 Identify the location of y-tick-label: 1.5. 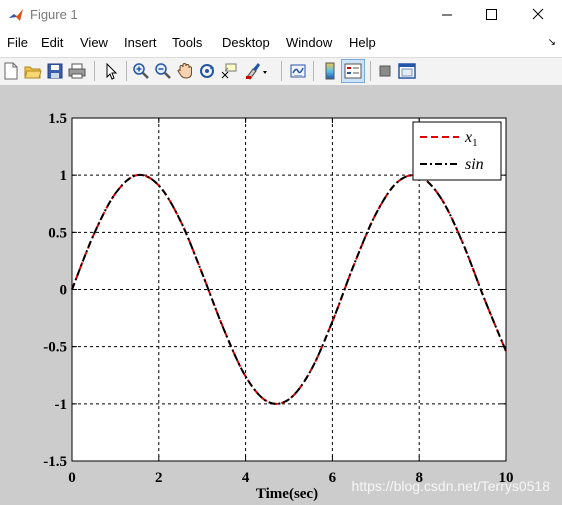
(57, 119).